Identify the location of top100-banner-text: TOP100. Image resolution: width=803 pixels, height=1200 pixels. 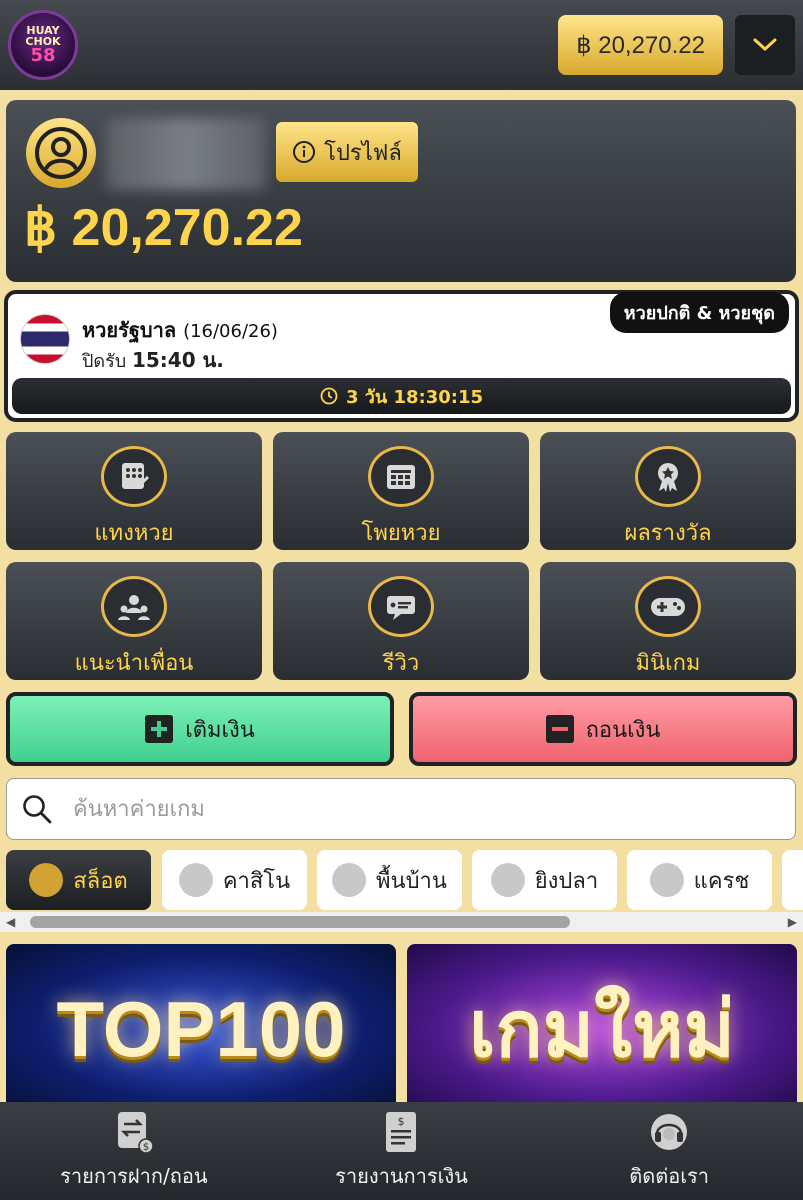
(201, 1028).